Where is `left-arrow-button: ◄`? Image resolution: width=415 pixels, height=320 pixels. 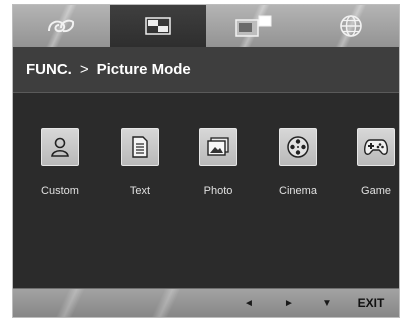 left-arrow-button: ◄ is located at coordinates (249, 303).